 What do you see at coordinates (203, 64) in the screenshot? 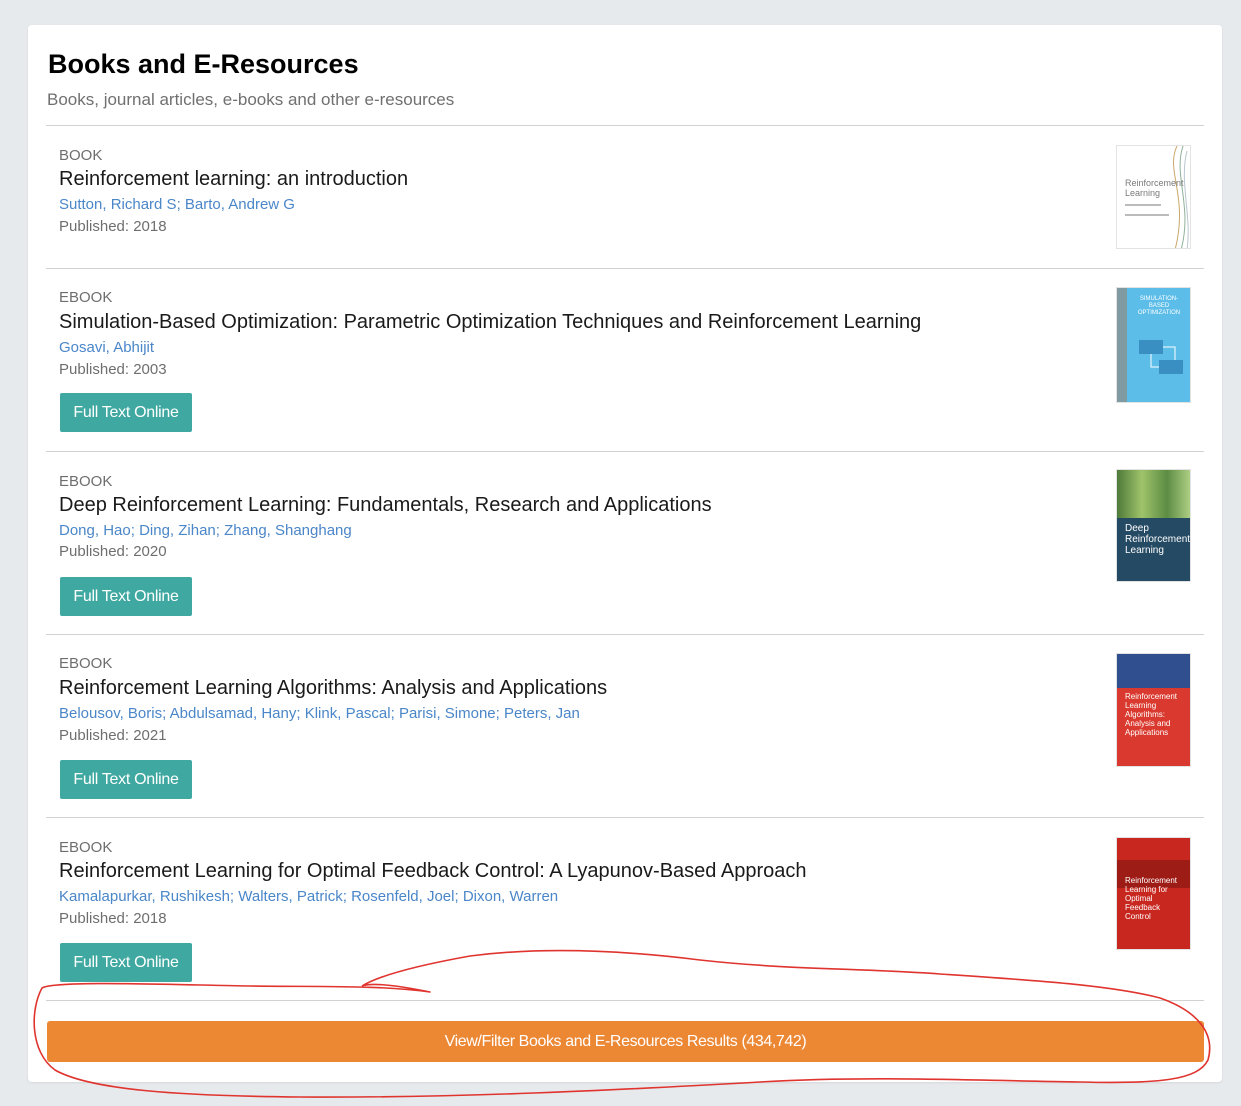
I see `section-title: Books and E-Resources` at bounding box center [203, 64].